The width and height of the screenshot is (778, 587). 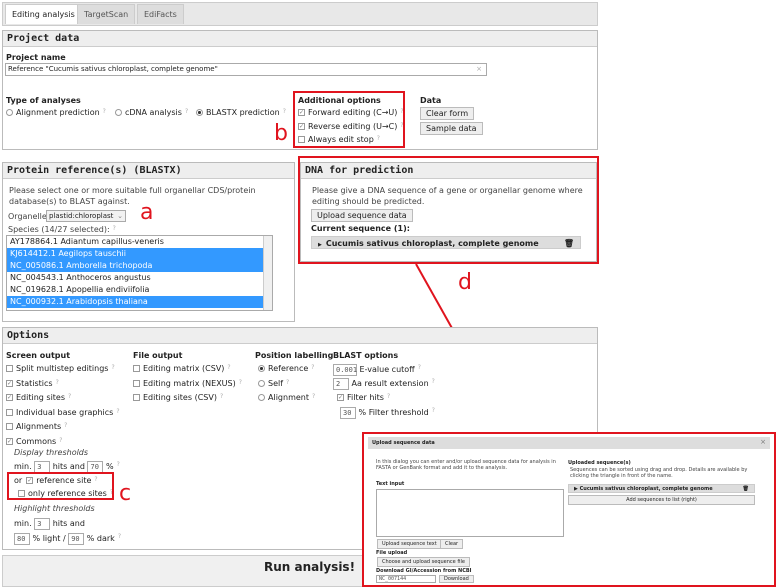 I want to click on upload-sequence-text-button: Upload sequence text, so click(x=409, y=544).